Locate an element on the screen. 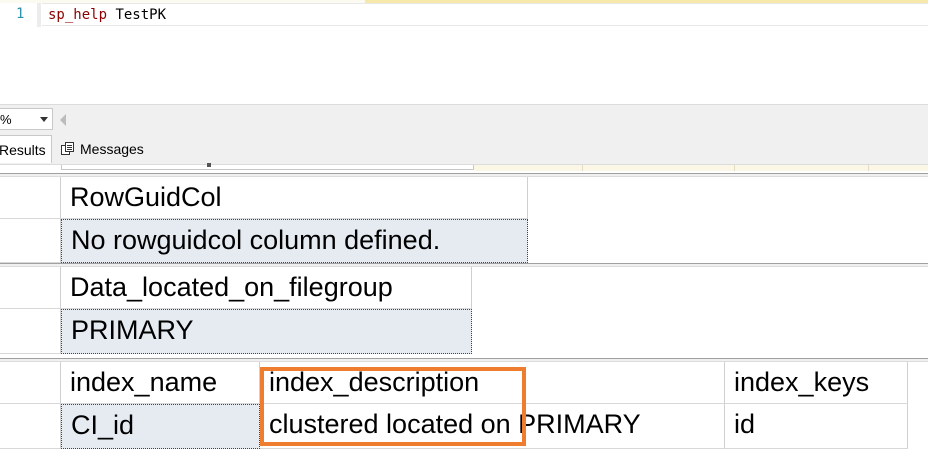  column-header: index_keys is located at coordinates (816, 383).